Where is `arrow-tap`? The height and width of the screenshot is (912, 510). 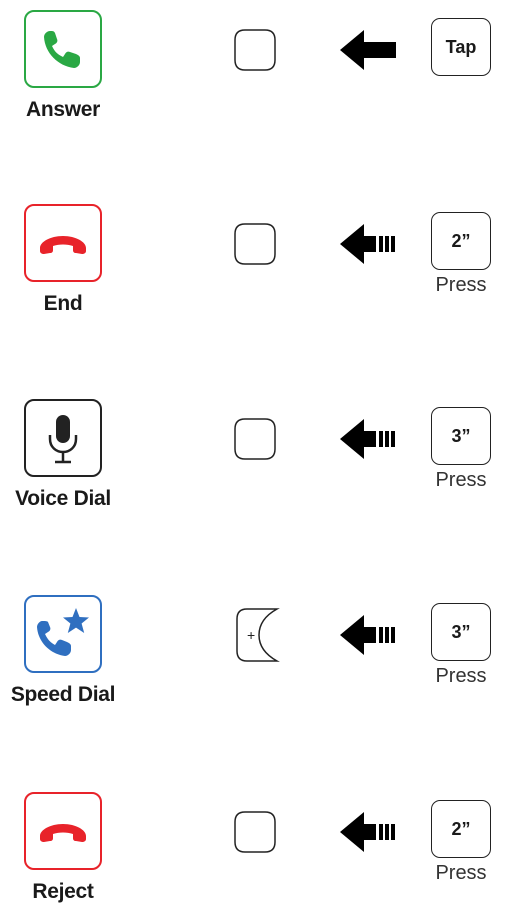
arrow-tap is located at coordinates (368, 50).